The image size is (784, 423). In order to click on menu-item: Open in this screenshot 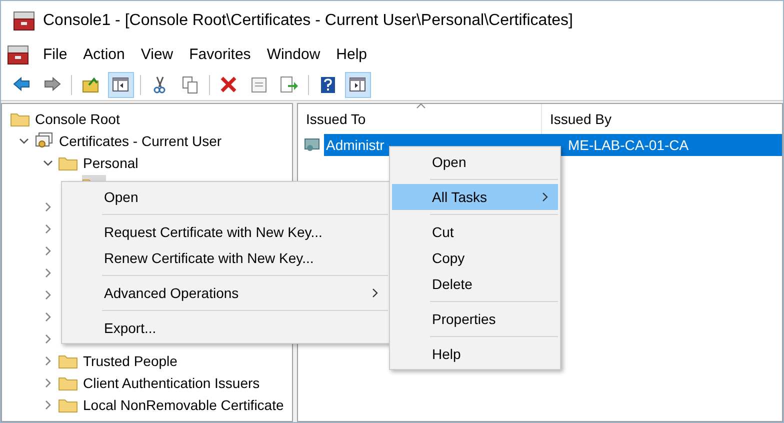, I will do `click(226, 197)`.